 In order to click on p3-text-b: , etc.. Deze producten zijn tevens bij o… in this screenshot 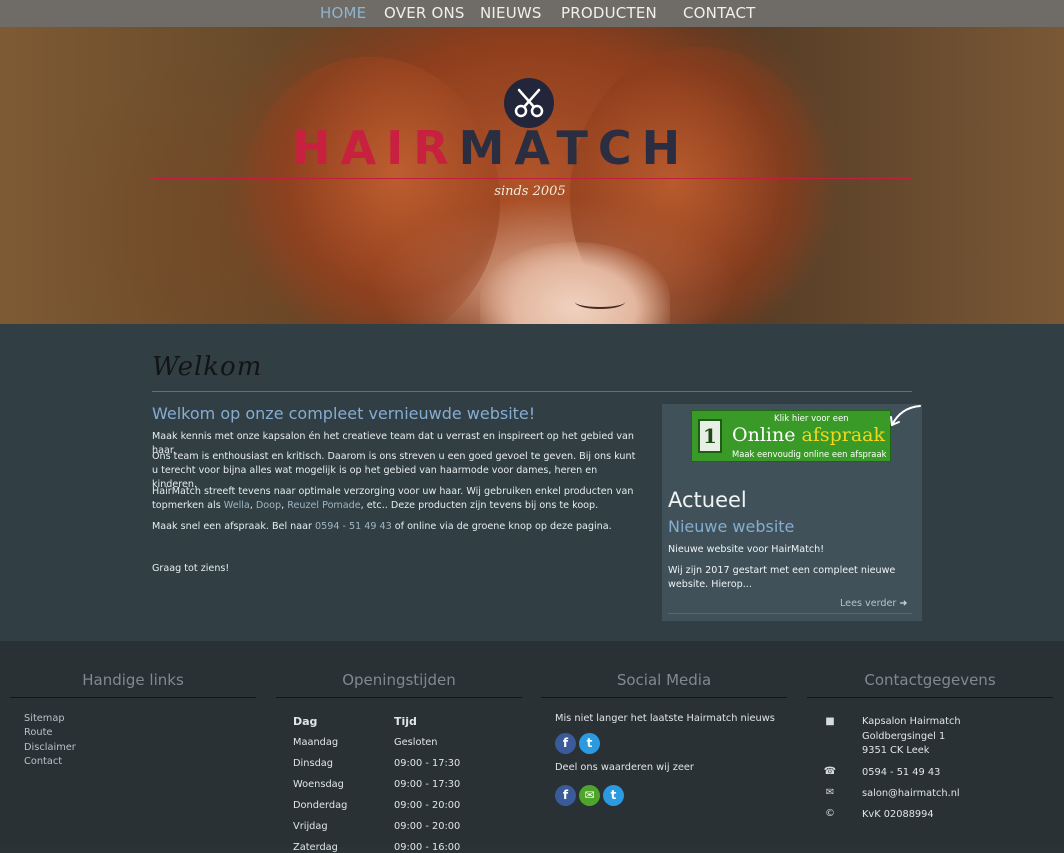, I will do `click(479, 505)`.